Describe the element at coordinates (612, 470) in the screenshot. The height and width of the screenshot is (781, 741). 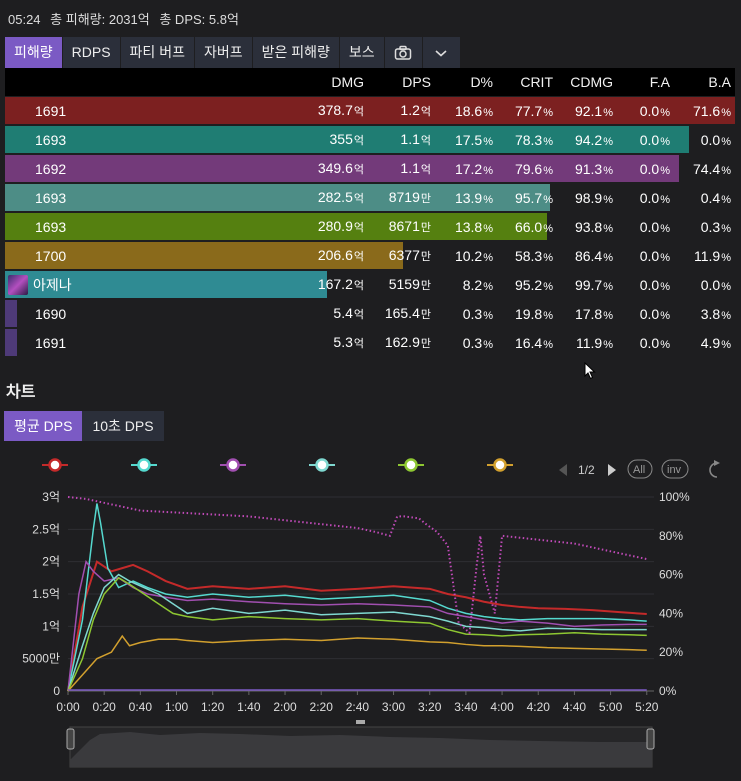
I see `next-page-icon` at that location.